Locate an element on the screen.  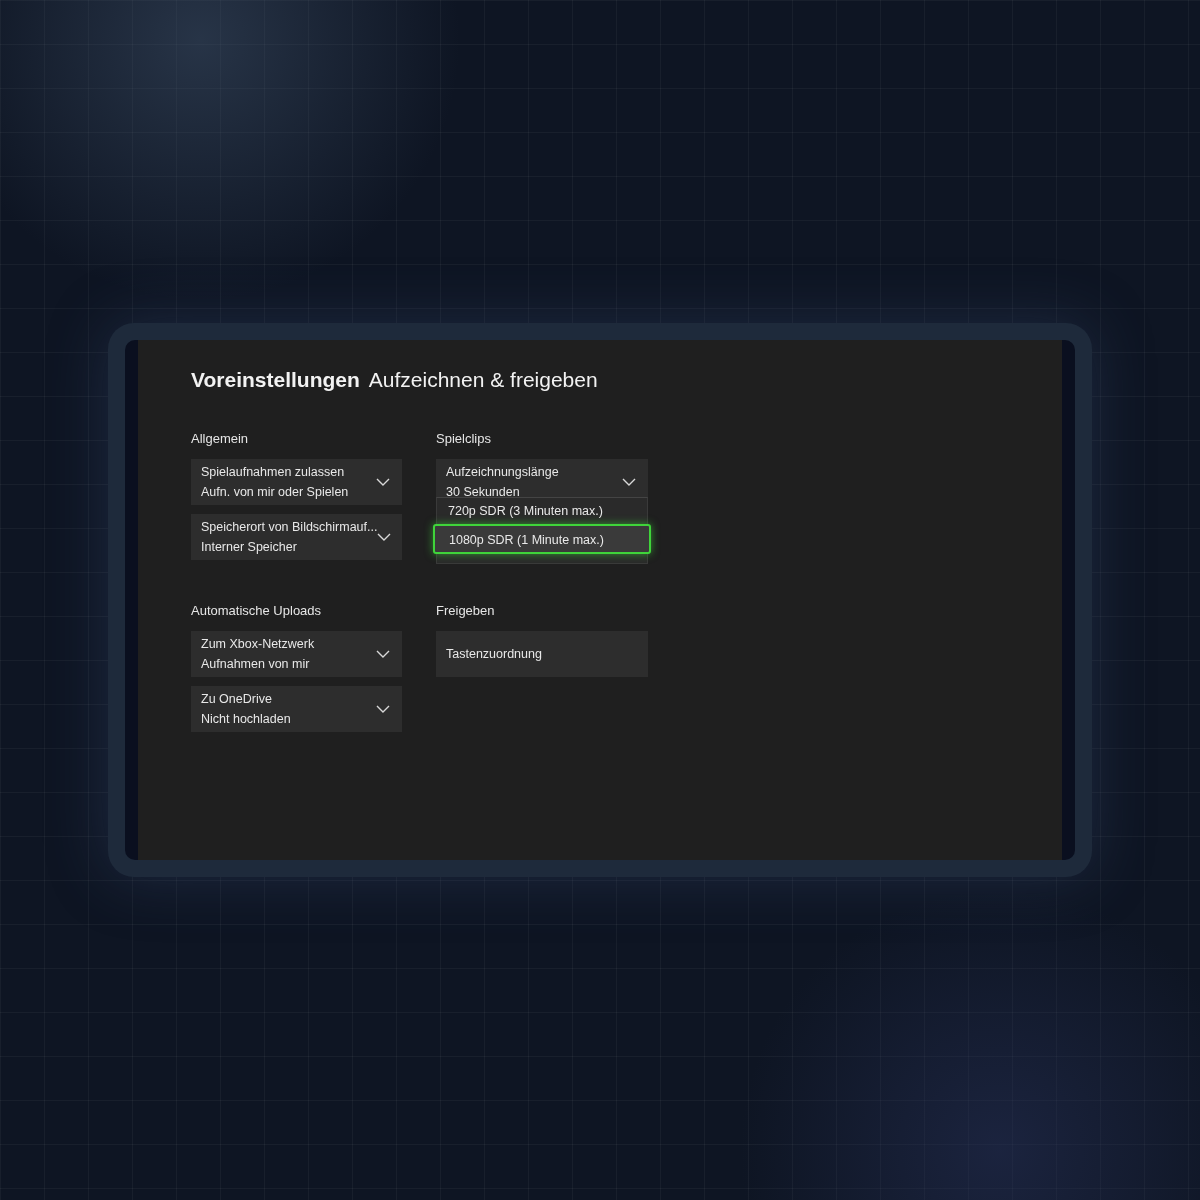
dropdown-option: 1080p SDR (1 Minute max.) is located at coordinates (542, 539).